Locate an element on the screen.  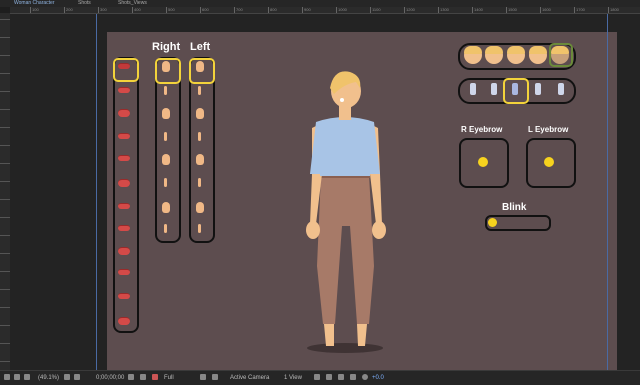
exposure-icon is located at coordinates (365, 377).